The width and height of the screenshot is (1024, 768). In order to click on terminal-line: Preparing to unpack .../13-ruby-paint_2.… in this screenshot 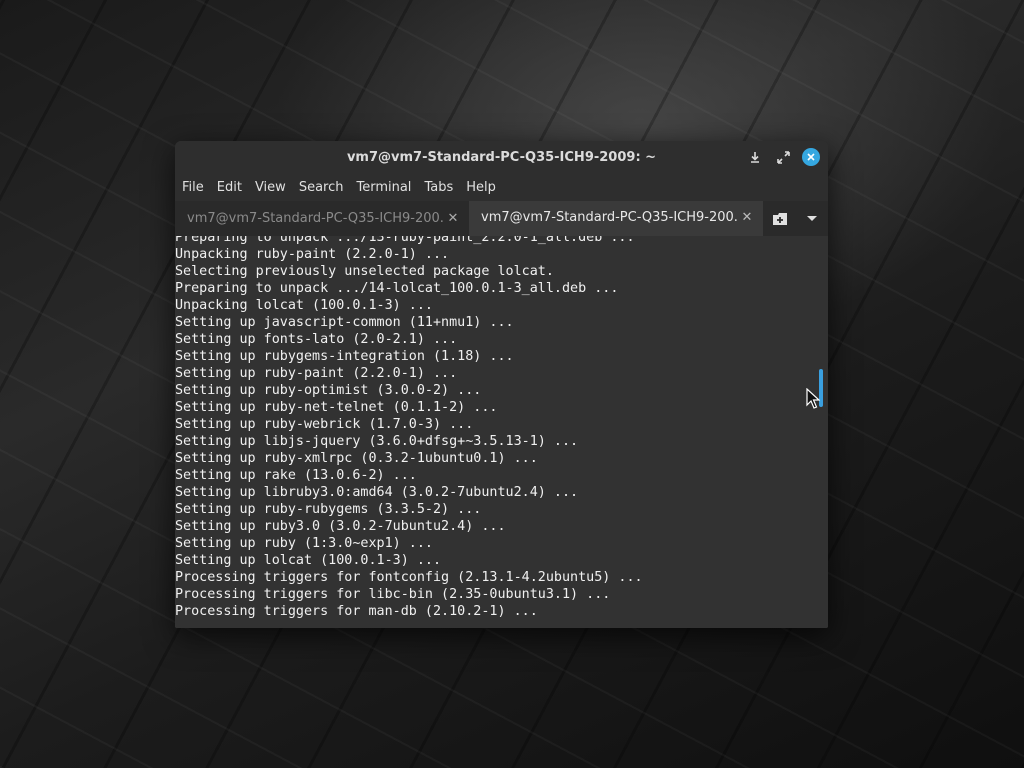, I will do `click(405, 240)`.